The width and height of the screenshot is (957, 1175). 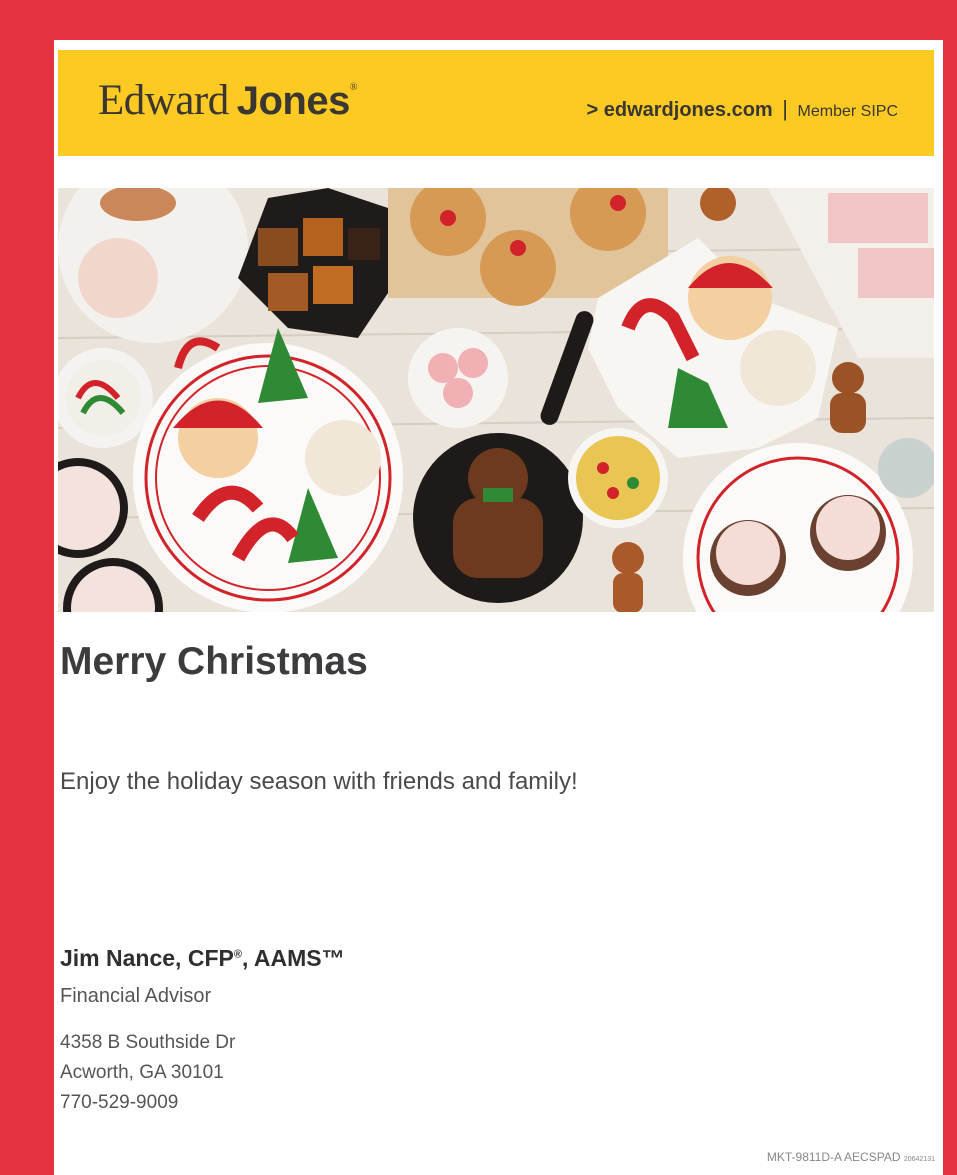 I want to click on address-city: Acworth, GA 30101, so click(x=142, y=1072).